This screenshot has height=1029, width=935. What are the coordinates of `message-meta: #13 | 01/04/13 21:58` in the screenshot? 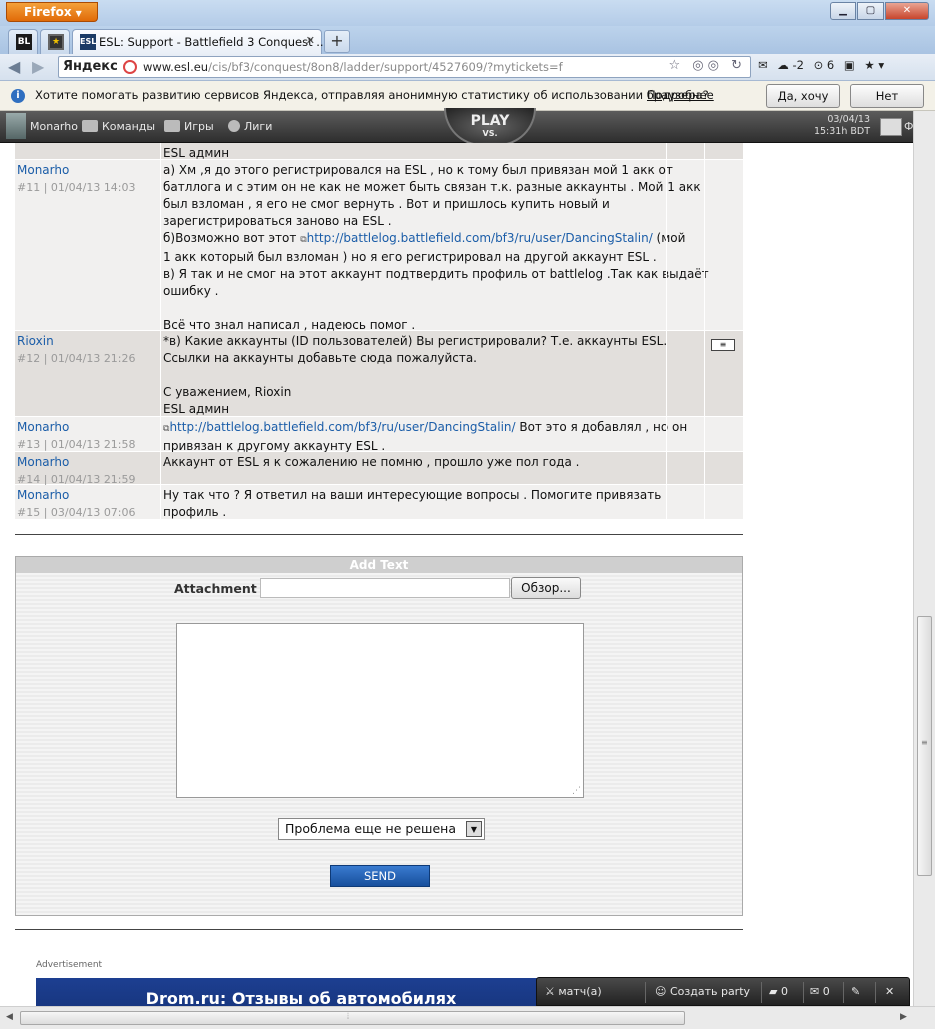 It's located at (76, 444).